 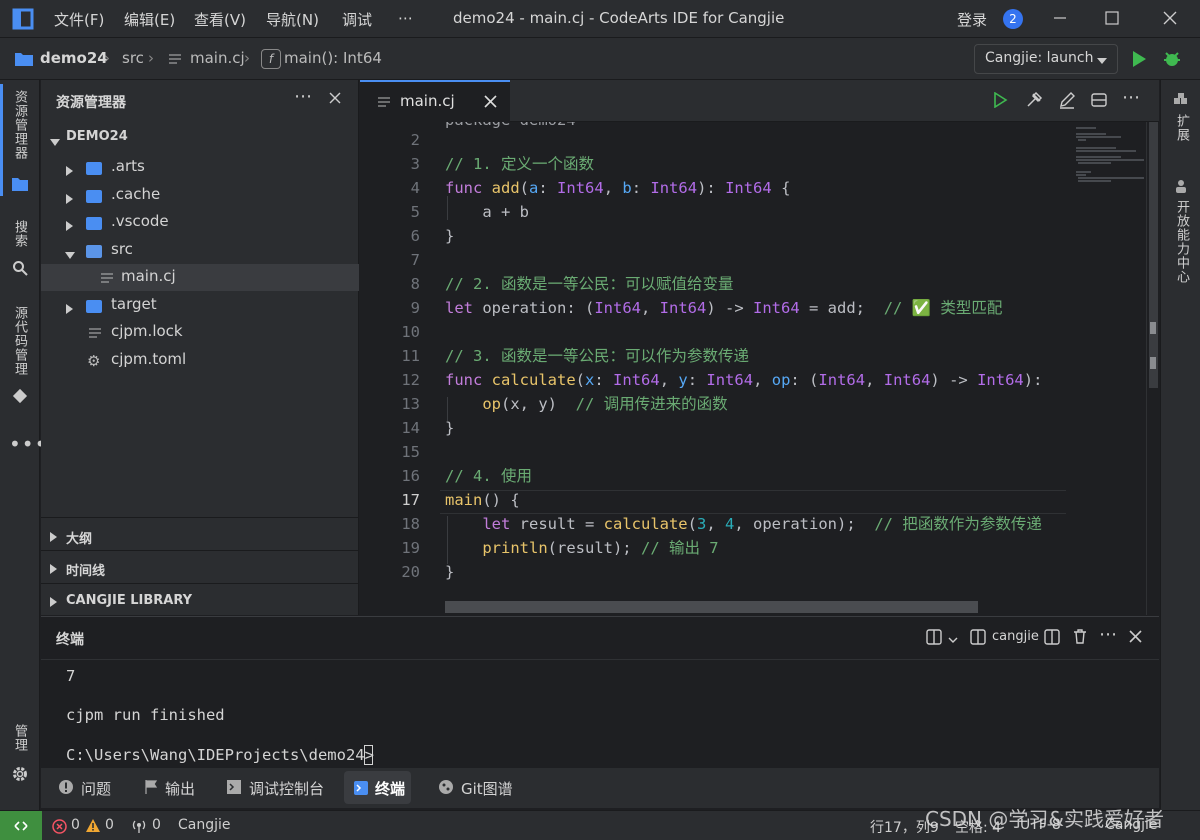 I want to click on split-icon, so click(x=1052, y=639).